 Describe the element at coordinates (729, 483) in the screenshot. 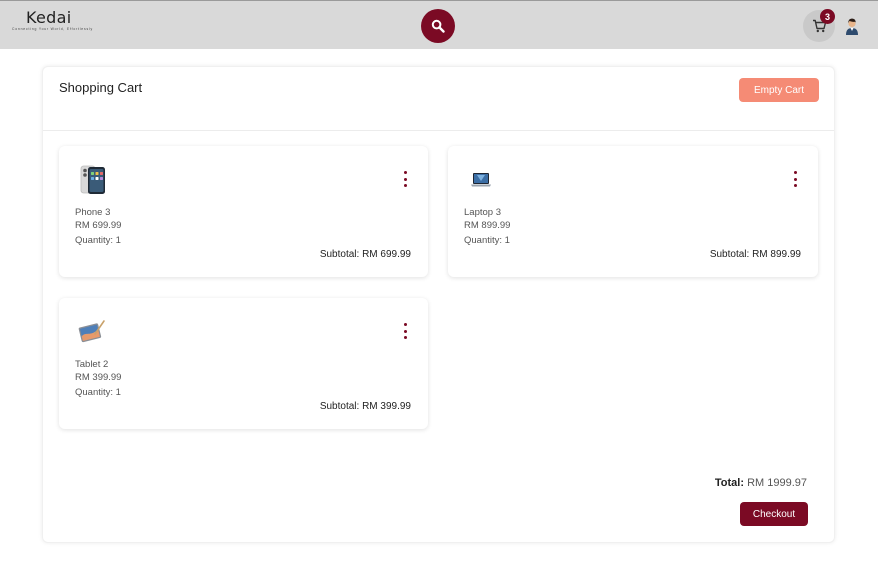

I see `total-label: Total:` at that location.